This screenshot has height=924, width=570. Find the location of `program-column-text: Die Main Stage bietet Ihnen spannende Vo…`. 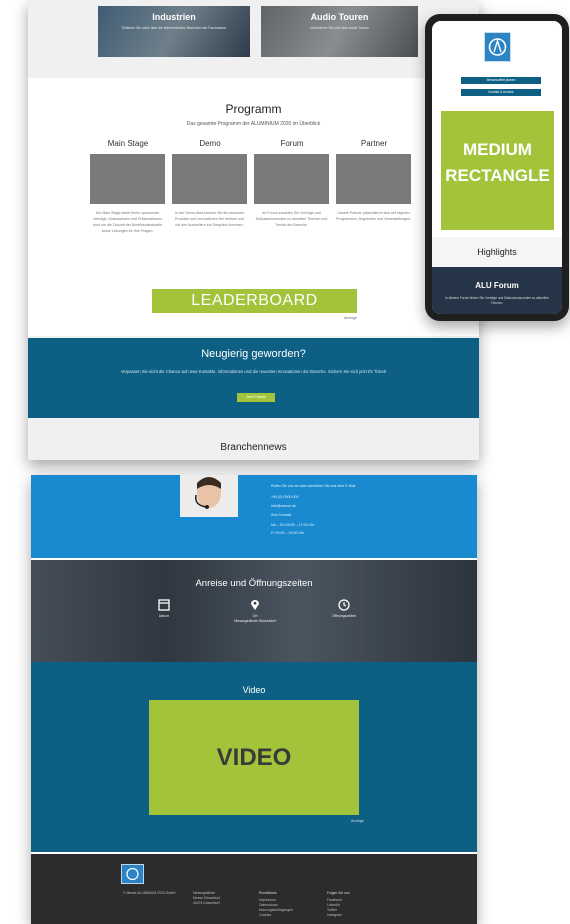

program-column-text: Die Main Stage bietet Ihnen spannende Vo… is located at coordinates (127, 222).